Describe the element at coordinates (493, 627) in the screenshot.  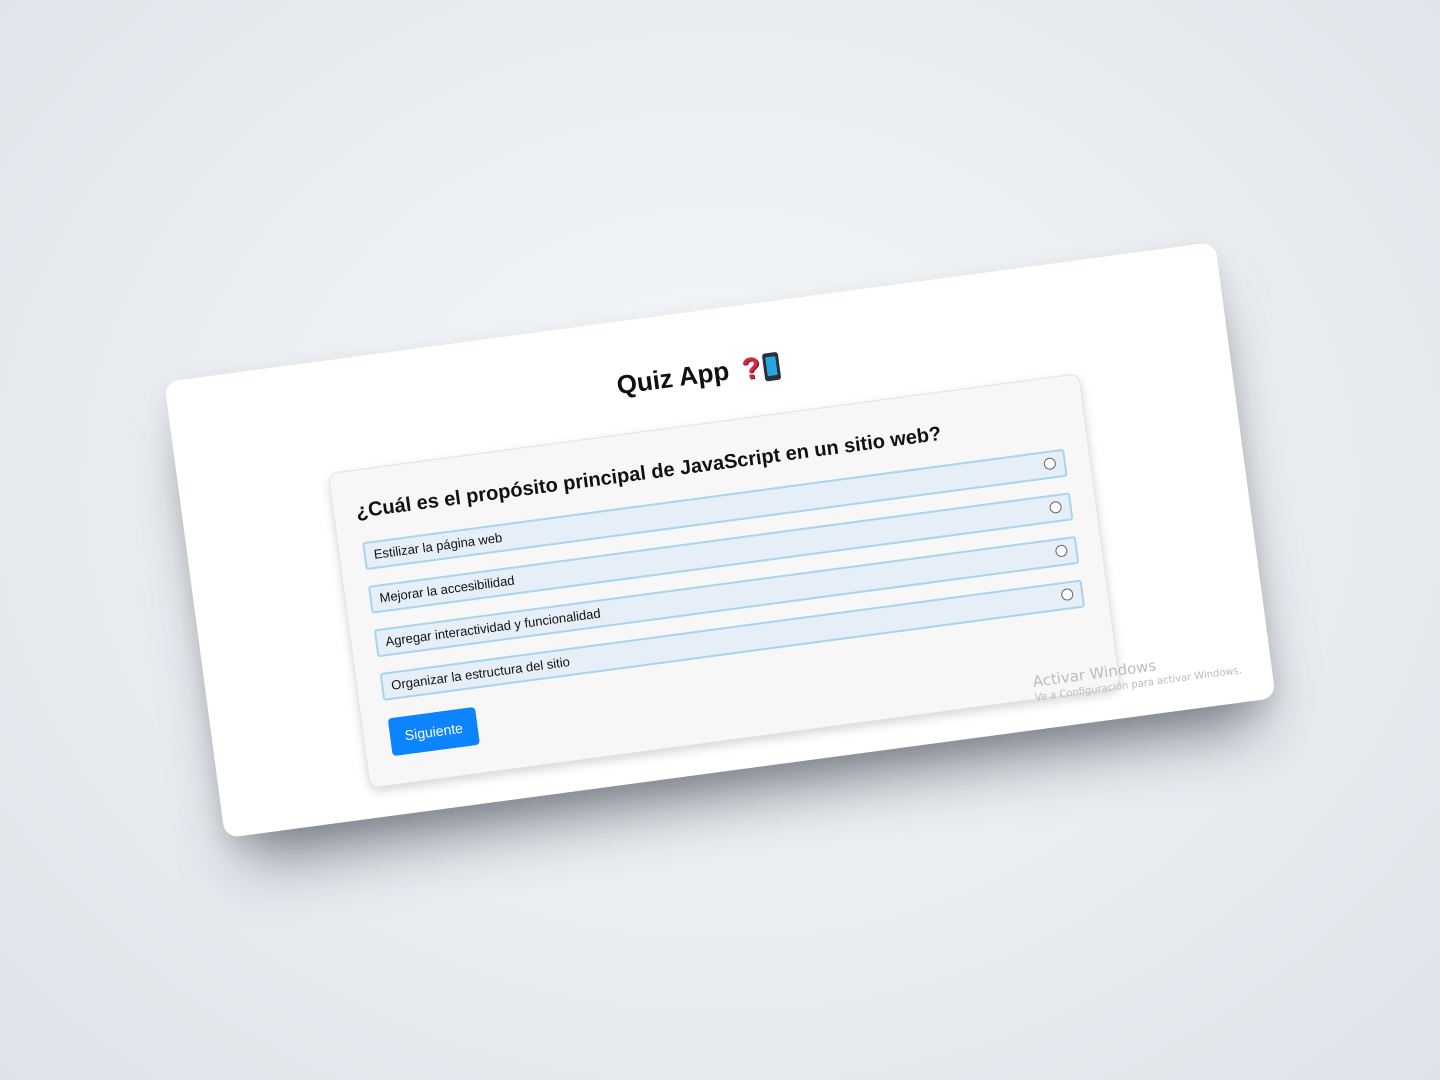
I see `option-label: Agregar interactividad y funcionalidad` at that location.